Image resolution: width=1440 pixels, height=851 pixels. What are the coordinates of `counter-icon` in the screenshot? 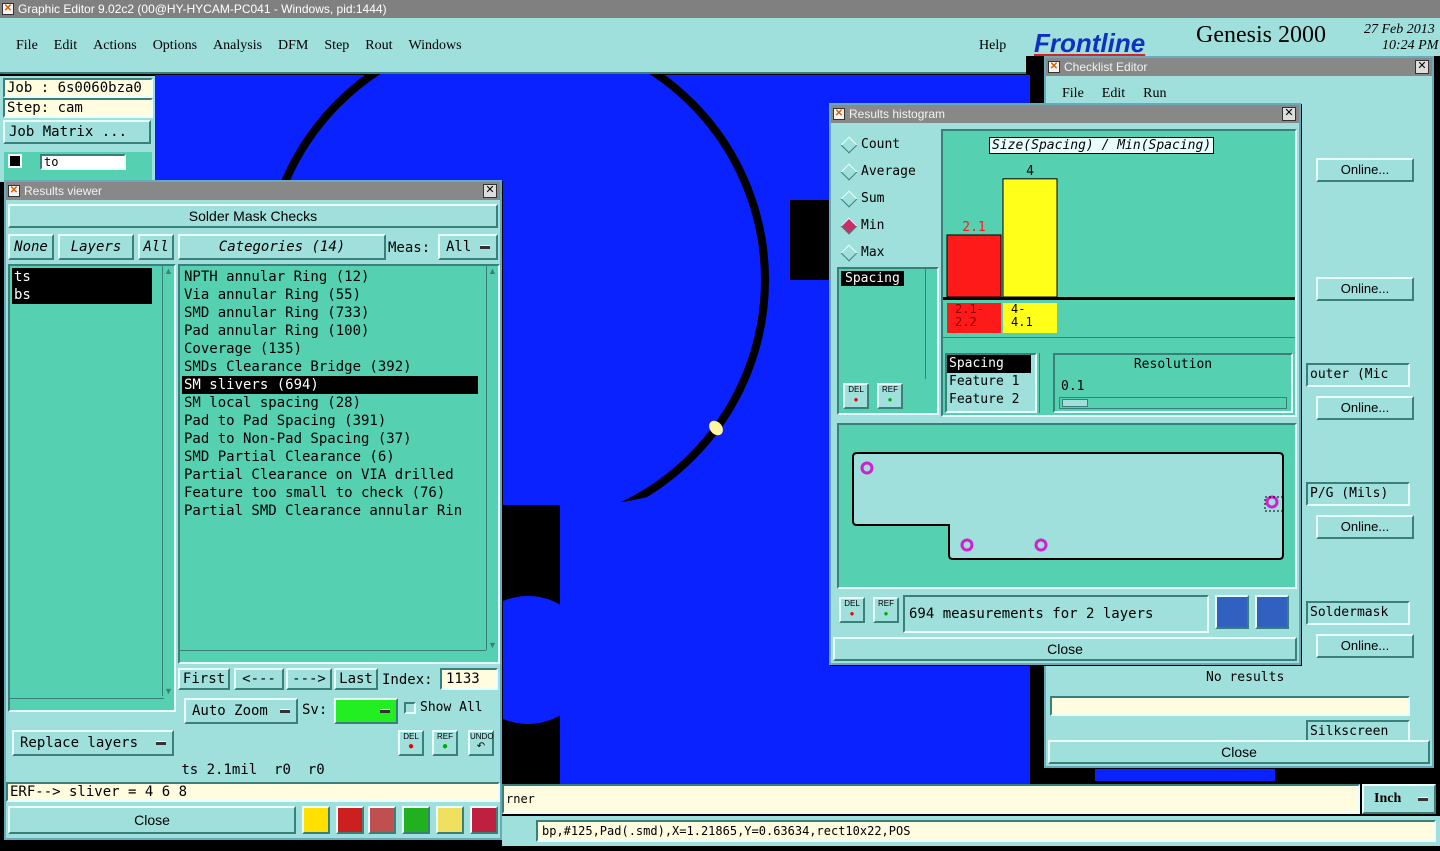 It's located at (416, 820).